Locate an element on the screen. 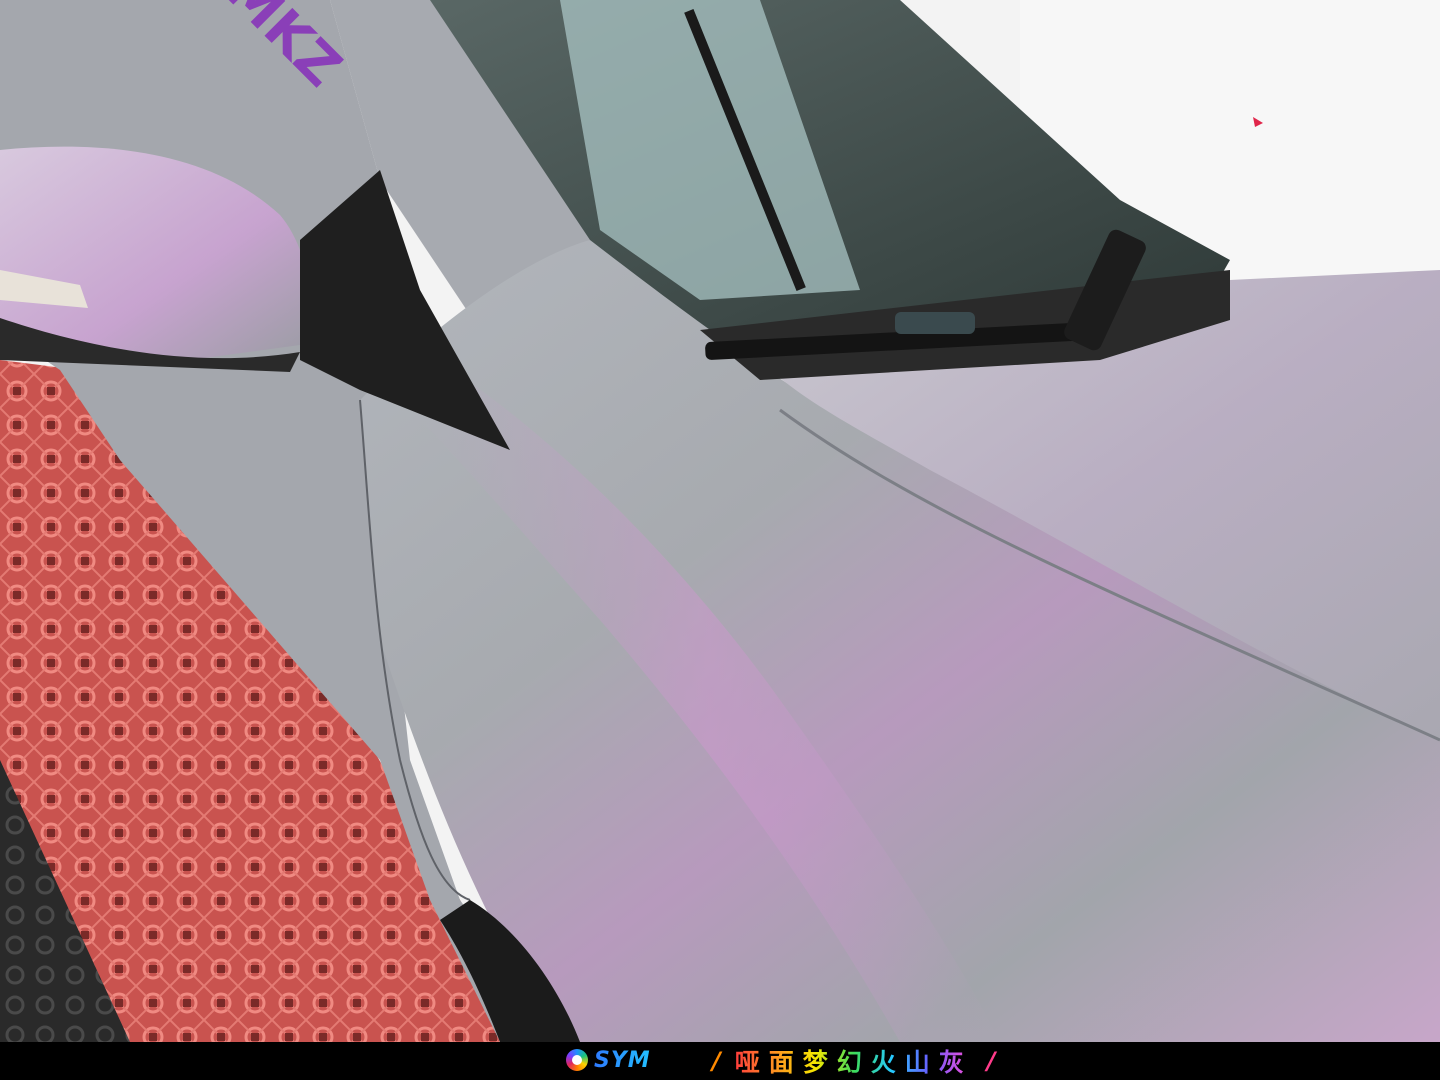  caption-title-group: / 哑面梦幻火山灰 / is located at coordinates (854, 1061).